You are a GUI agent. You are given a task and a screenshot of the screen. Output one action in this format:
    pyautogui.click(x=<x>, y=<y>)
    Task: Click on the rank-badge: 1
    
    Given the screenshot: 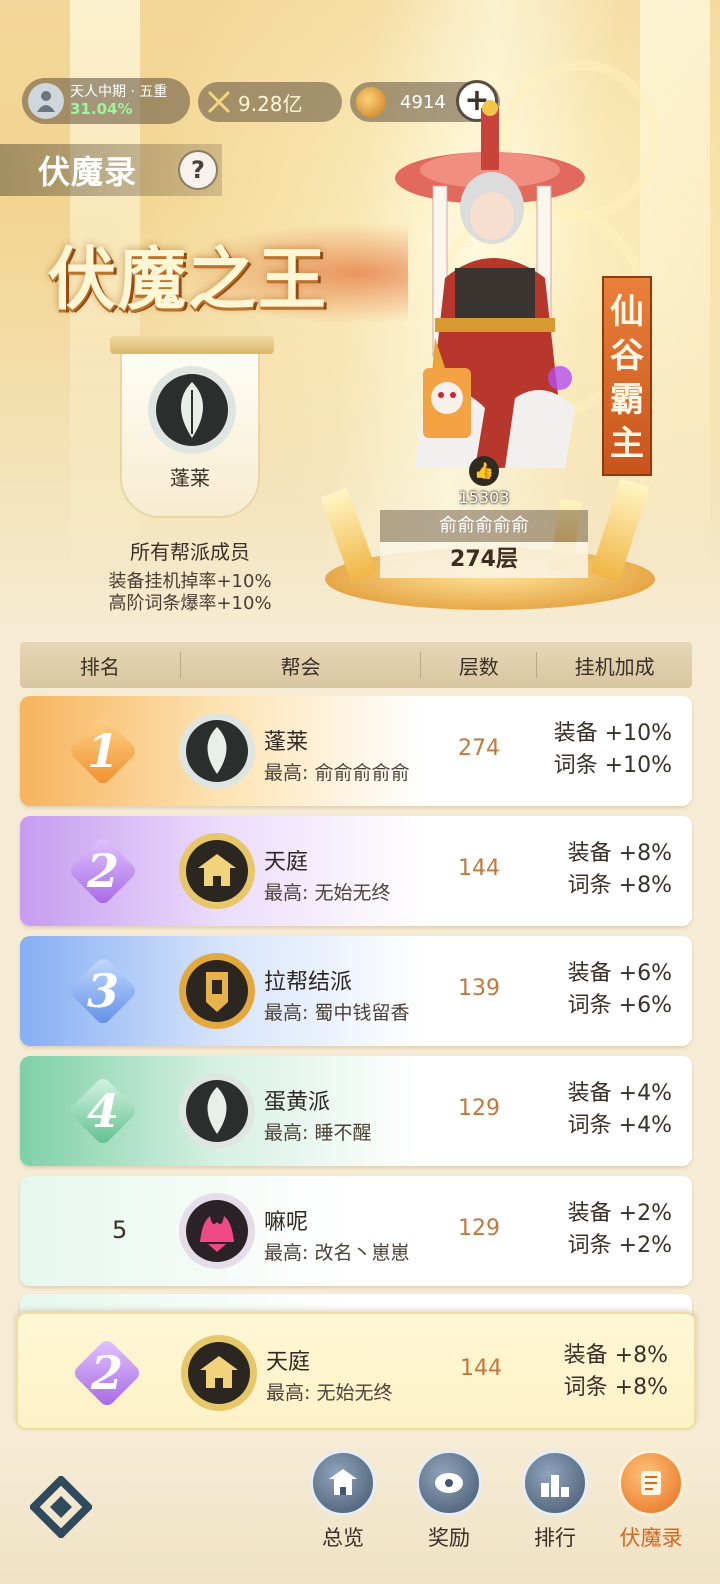 What is the action you would take?
    pyautogui.click(x=103, y=751)
    